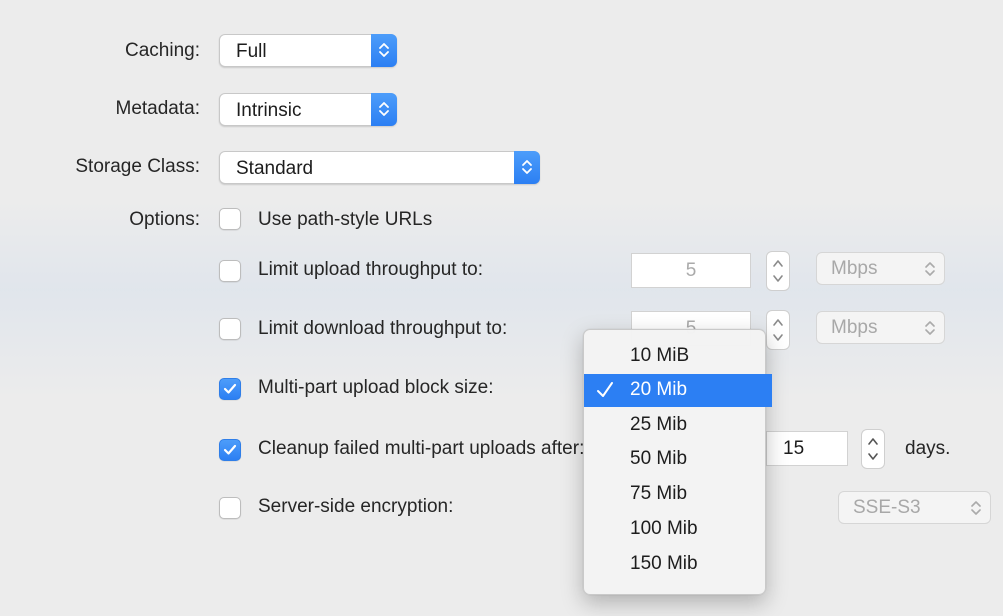 The height and width of the screenshot is (616, 1003). What do you see at coordinates (854, 268) in the screenshot?
I see `upload-unit-value: Mbps` at bounding box center [854, 268].